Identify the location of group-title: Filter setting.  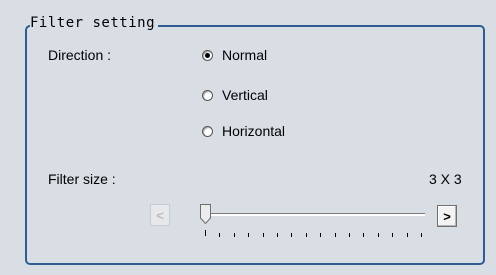
(94, 23).